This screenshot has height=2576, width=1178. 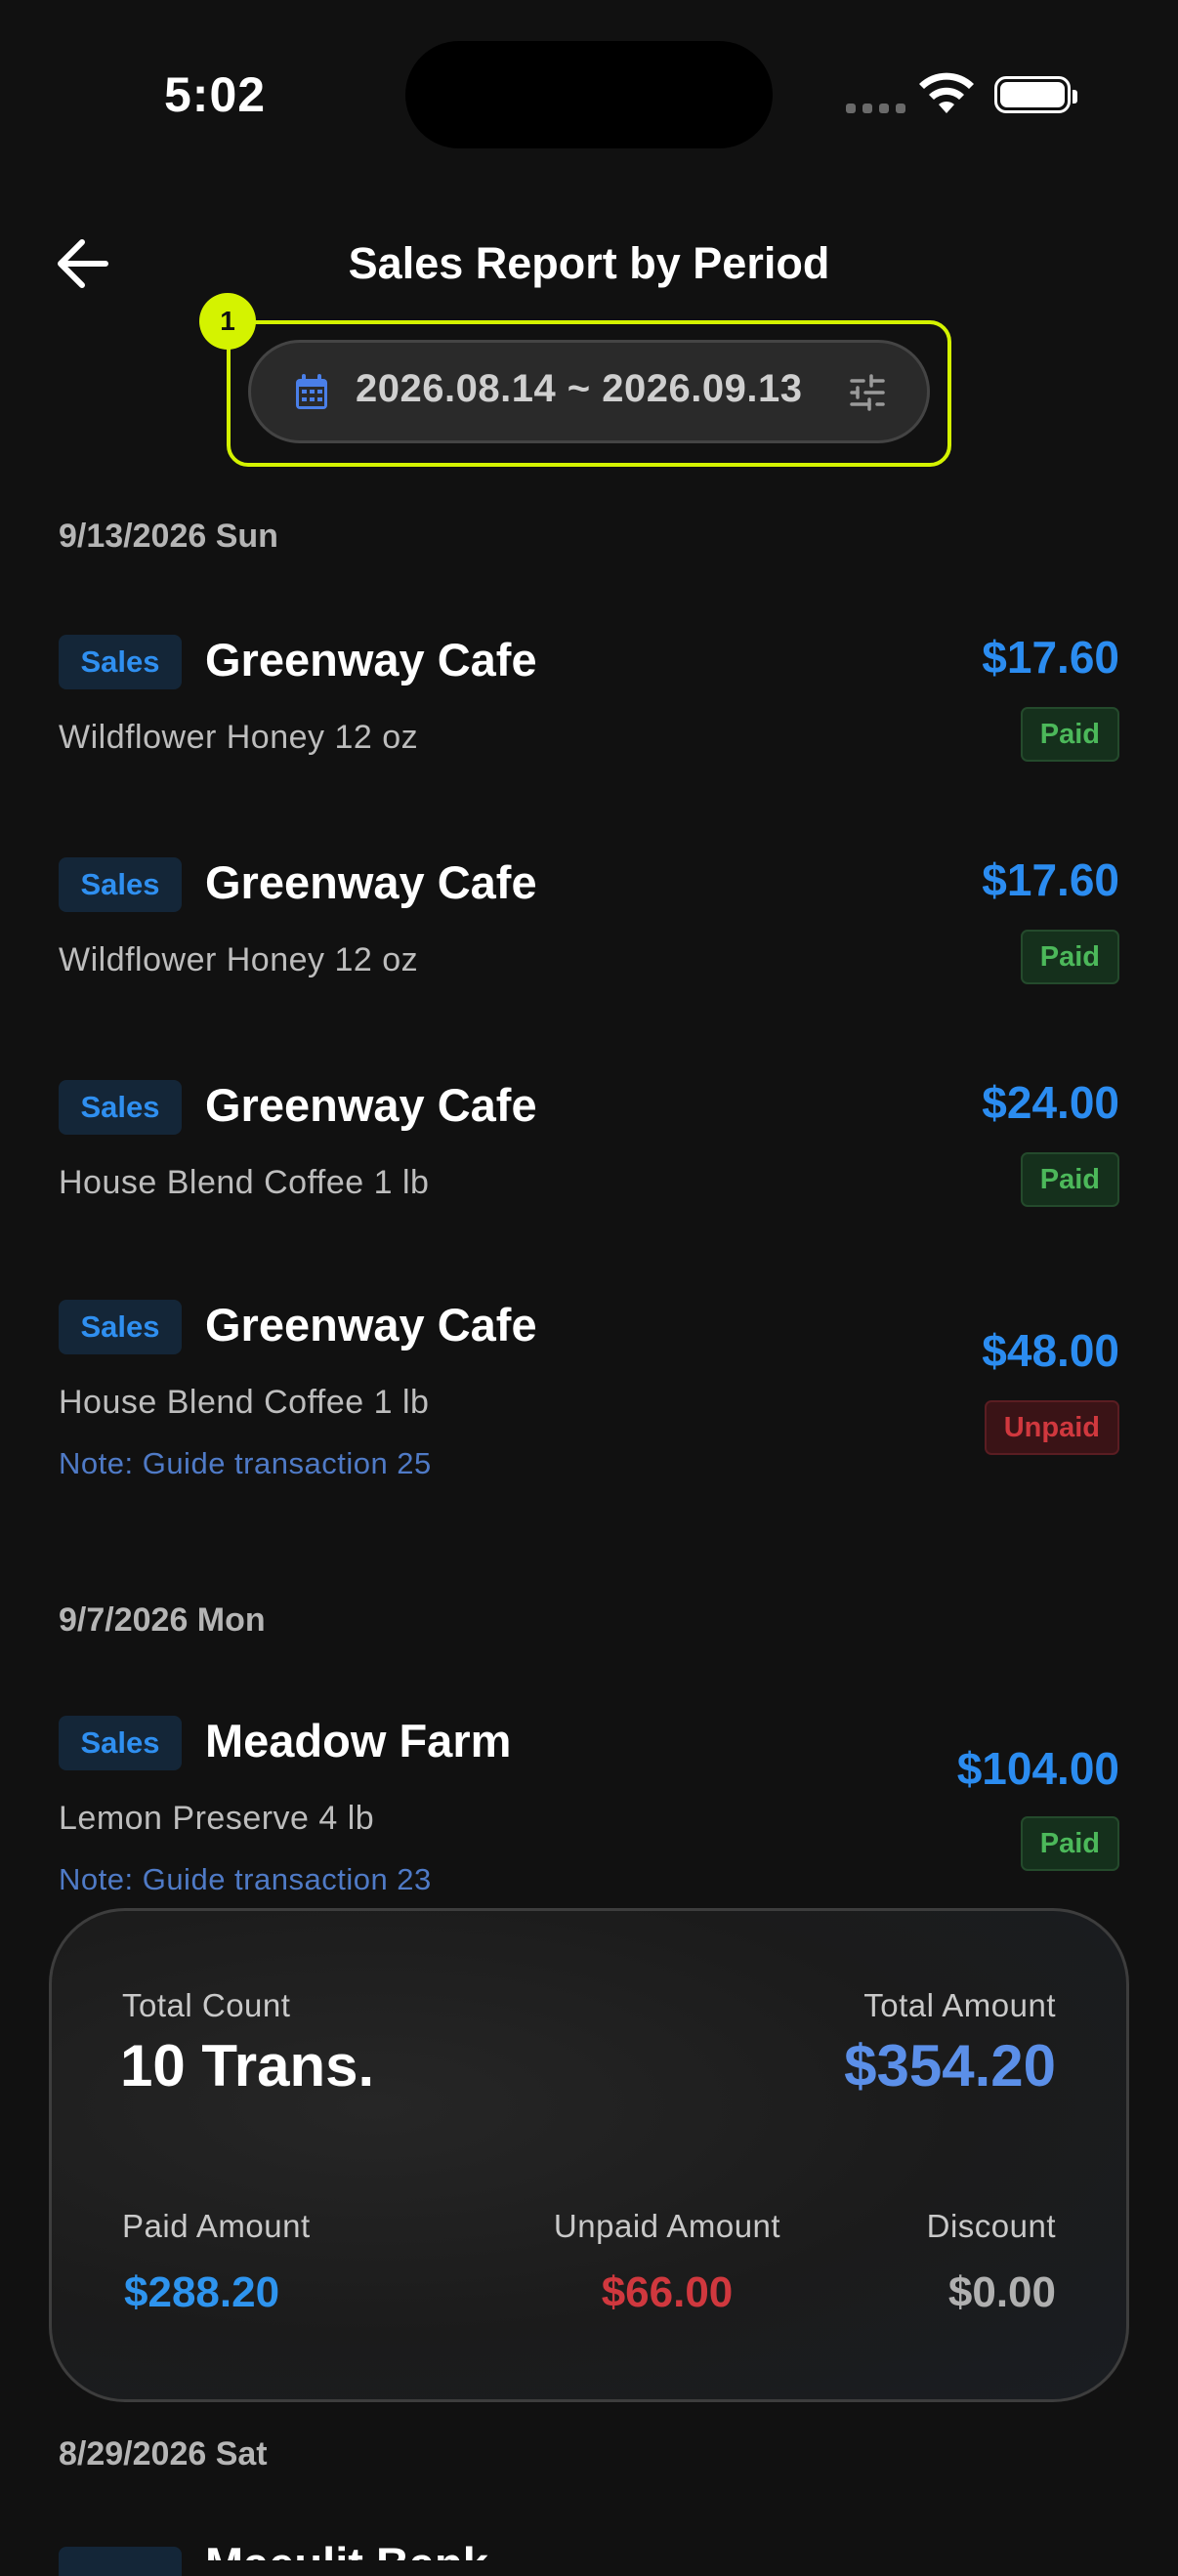 I want to click on discount-label: Discount, so click(x=991, y=2226).